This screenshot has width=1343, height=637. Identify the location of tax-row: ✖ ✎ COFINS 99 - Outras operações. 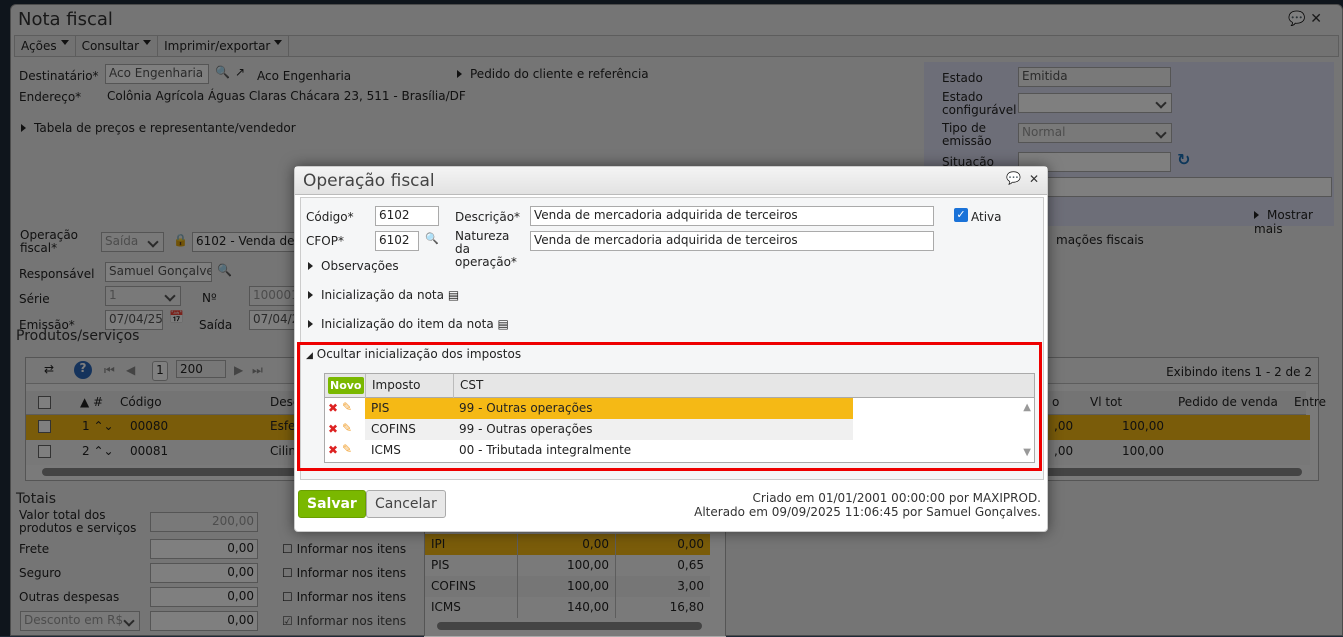
(671, 429).